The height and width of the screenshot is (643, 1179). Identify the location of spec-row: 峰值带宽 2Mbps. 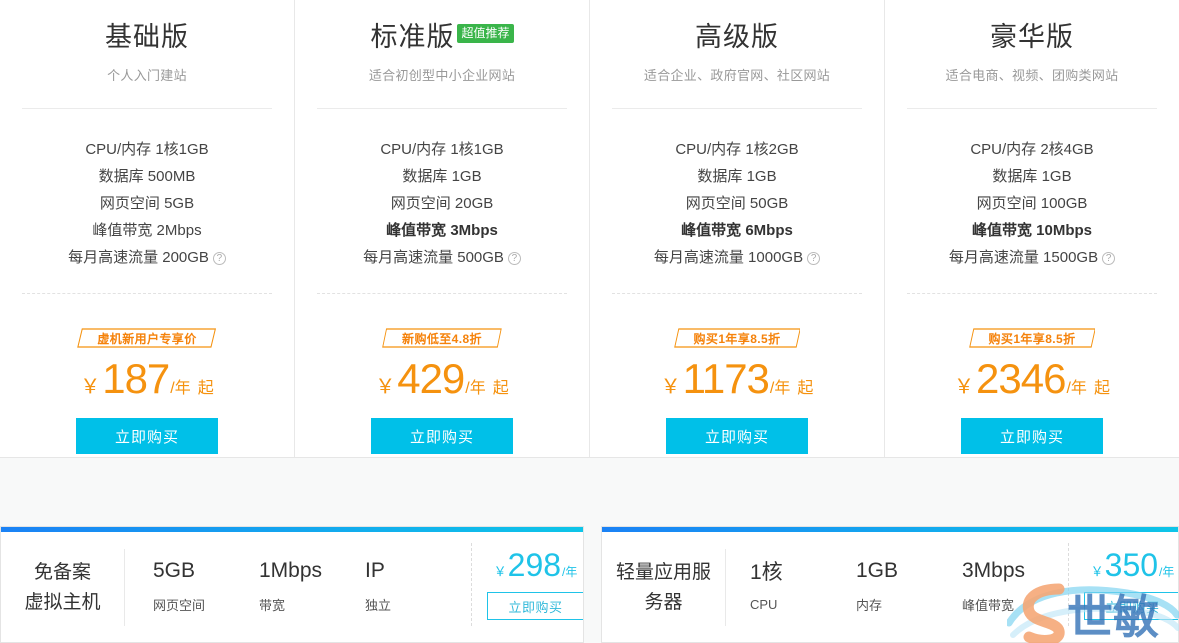
(147, 230).